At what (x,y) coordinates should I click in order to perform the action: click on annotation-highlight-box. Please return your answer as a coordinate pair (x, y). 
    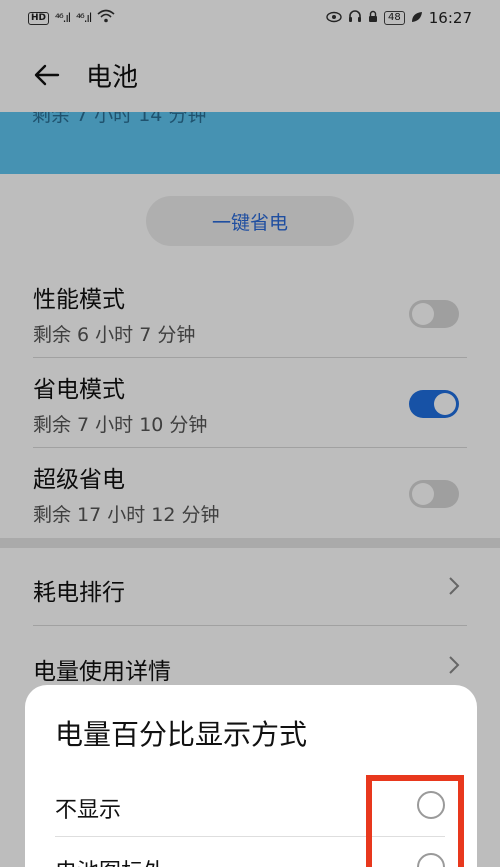
    Looking at the image, I should click on (415, 821).